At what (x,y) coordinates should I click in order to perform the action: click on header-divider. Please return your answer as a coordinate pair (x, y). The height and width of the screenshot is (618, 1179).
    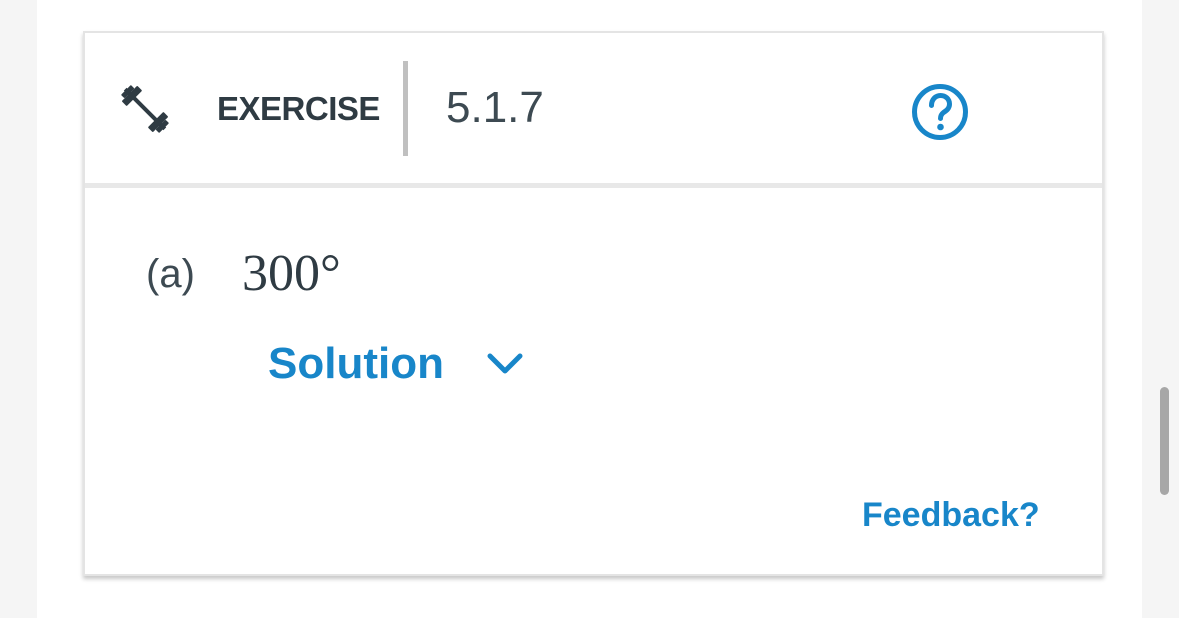
    Looking at the image, I should click on (405, 108).